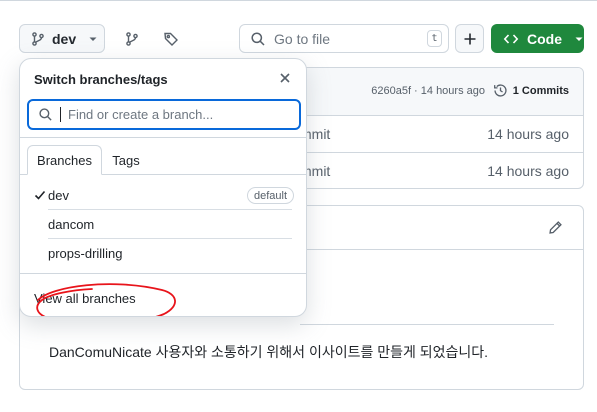 Image resolution: width=597 pixels, height=412 pixels. What do you see at coordinates (85, 253) in the screenshot?
I see `branch-item-label: props-drilling` at bounding box center [85, 253].